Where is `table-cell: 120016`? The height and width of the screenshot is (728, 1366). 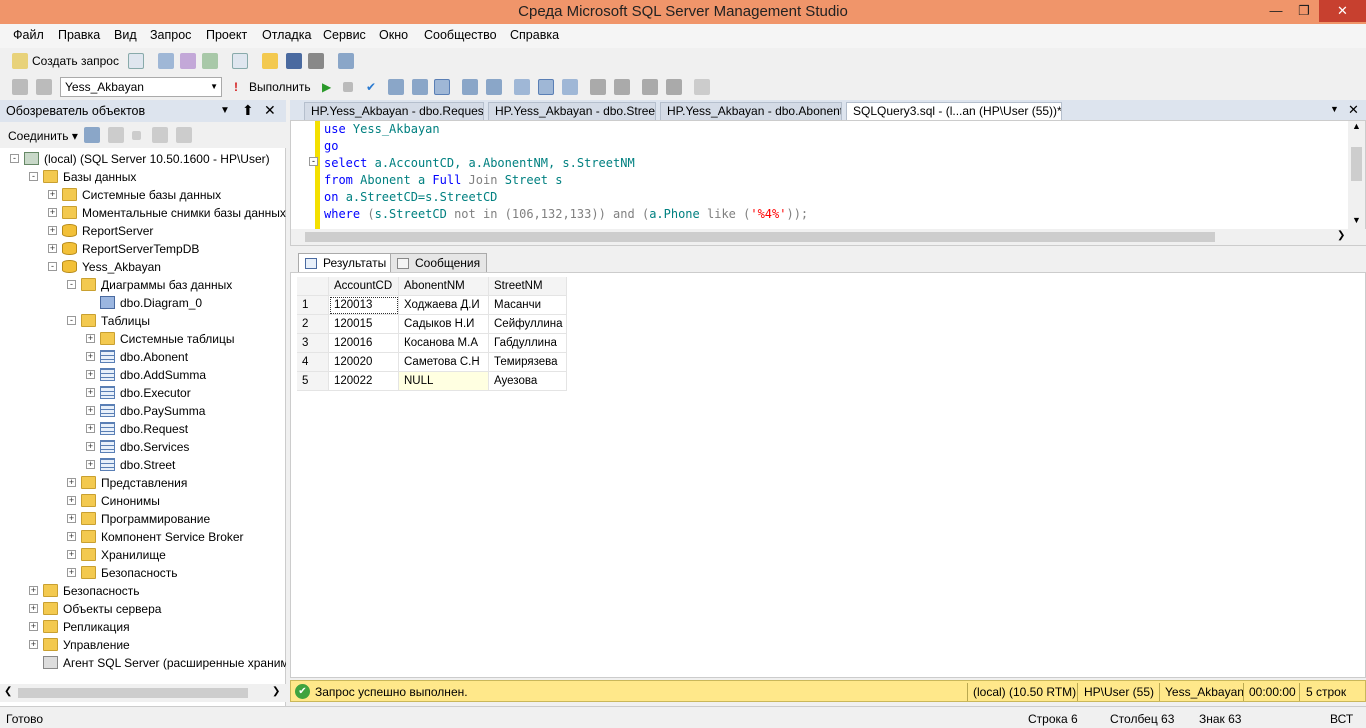
table-cell: 120016 is located at coordinates (364, 343).